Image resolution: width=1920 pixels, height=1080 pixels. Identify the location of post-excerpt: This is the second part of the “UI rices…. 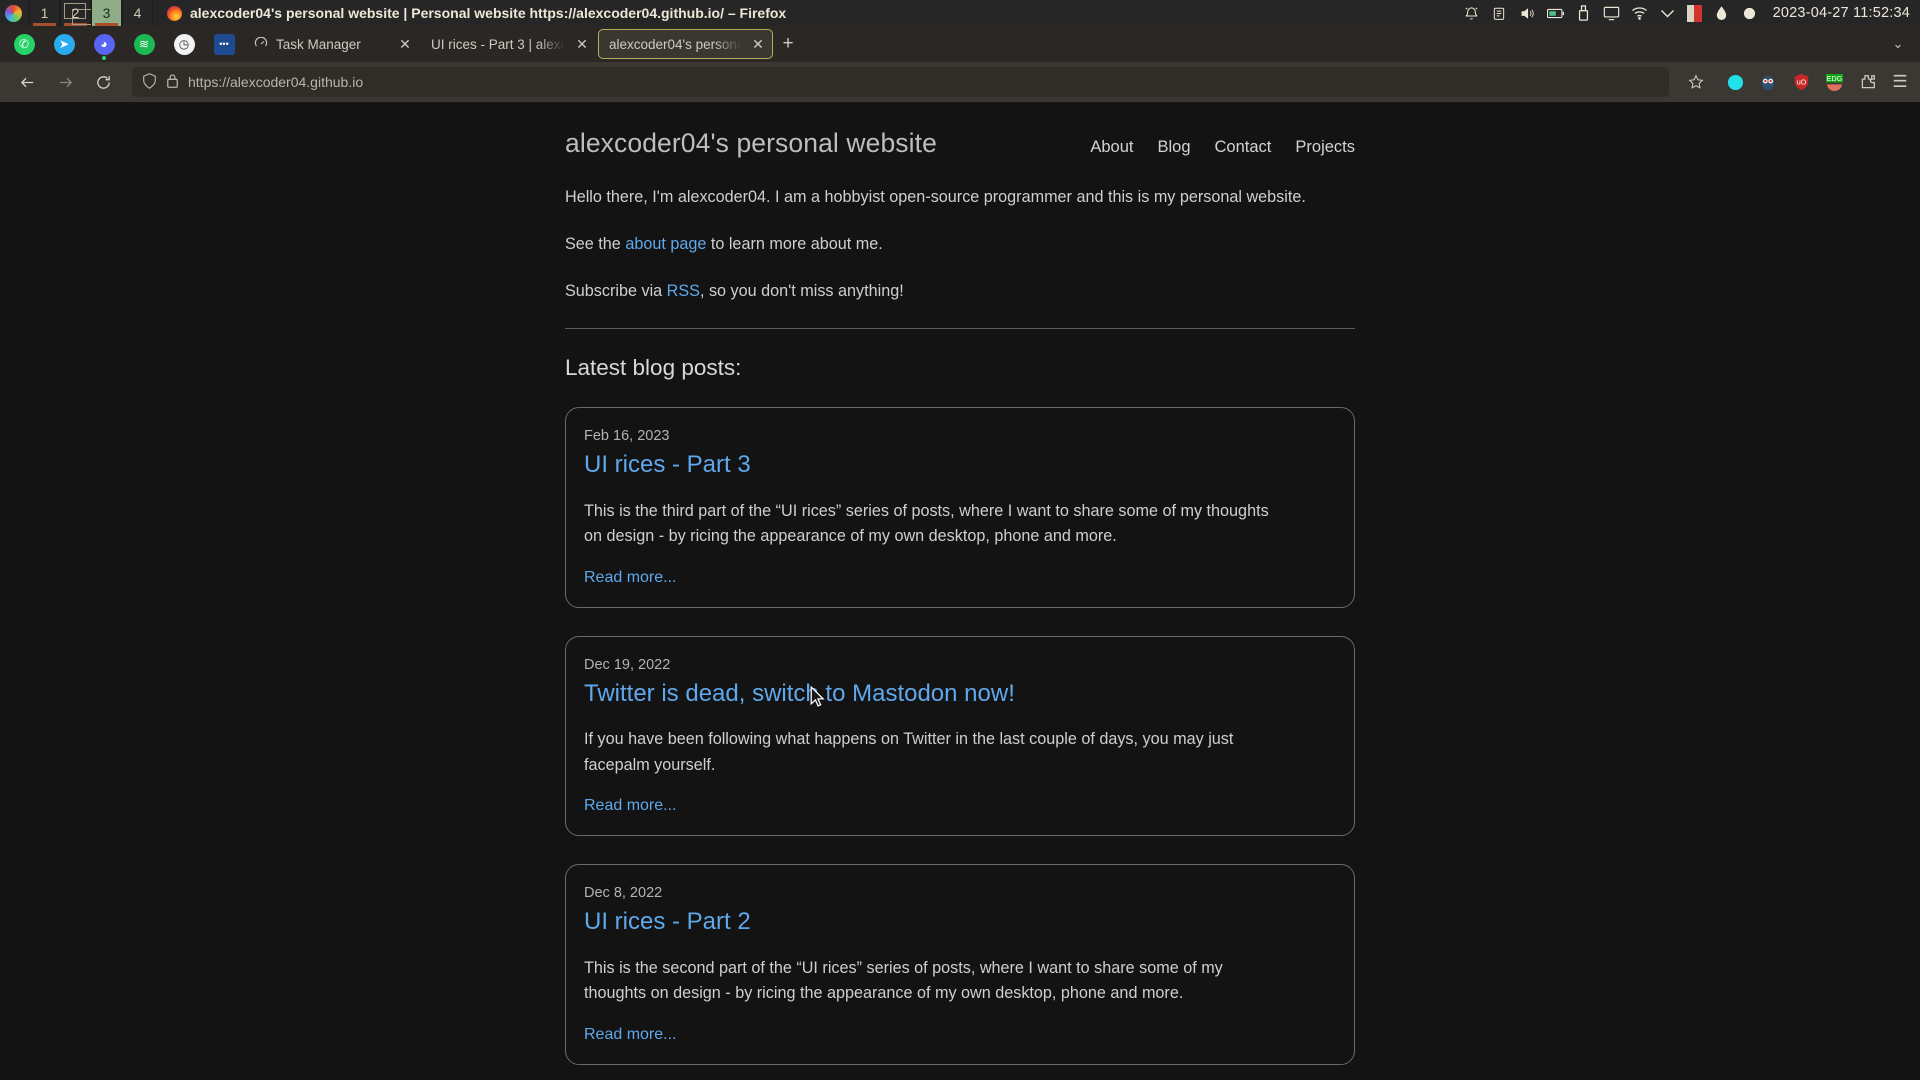
(903, 980).